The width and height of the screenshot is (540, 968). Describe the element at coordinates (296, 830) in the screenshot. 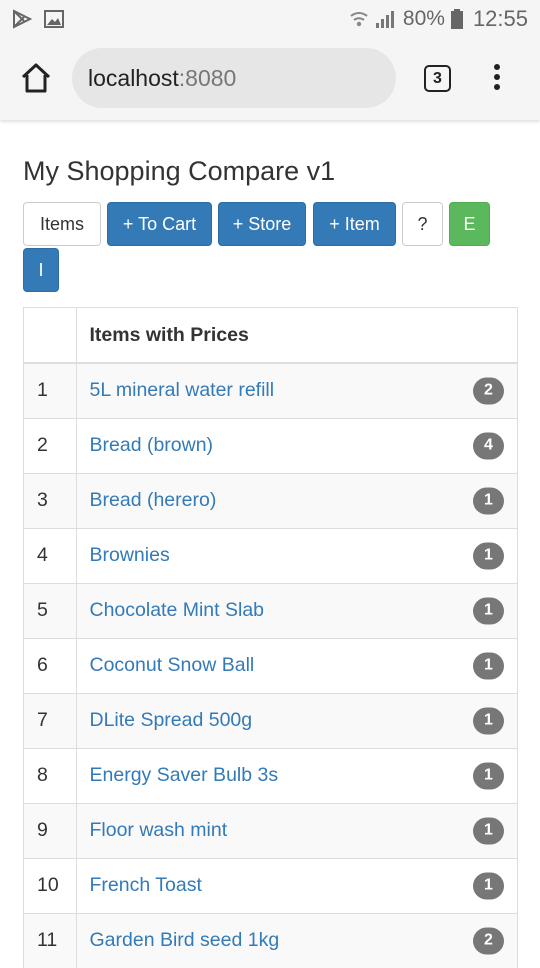

I see `row-item-cell: Floor wash mint 1` at that location.